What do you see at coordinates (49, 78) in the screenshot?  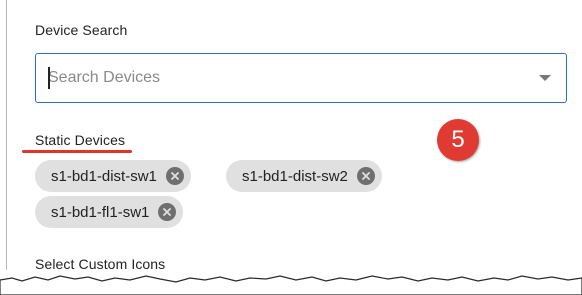 I see `text-cursor` at bounding box center [49, 78].